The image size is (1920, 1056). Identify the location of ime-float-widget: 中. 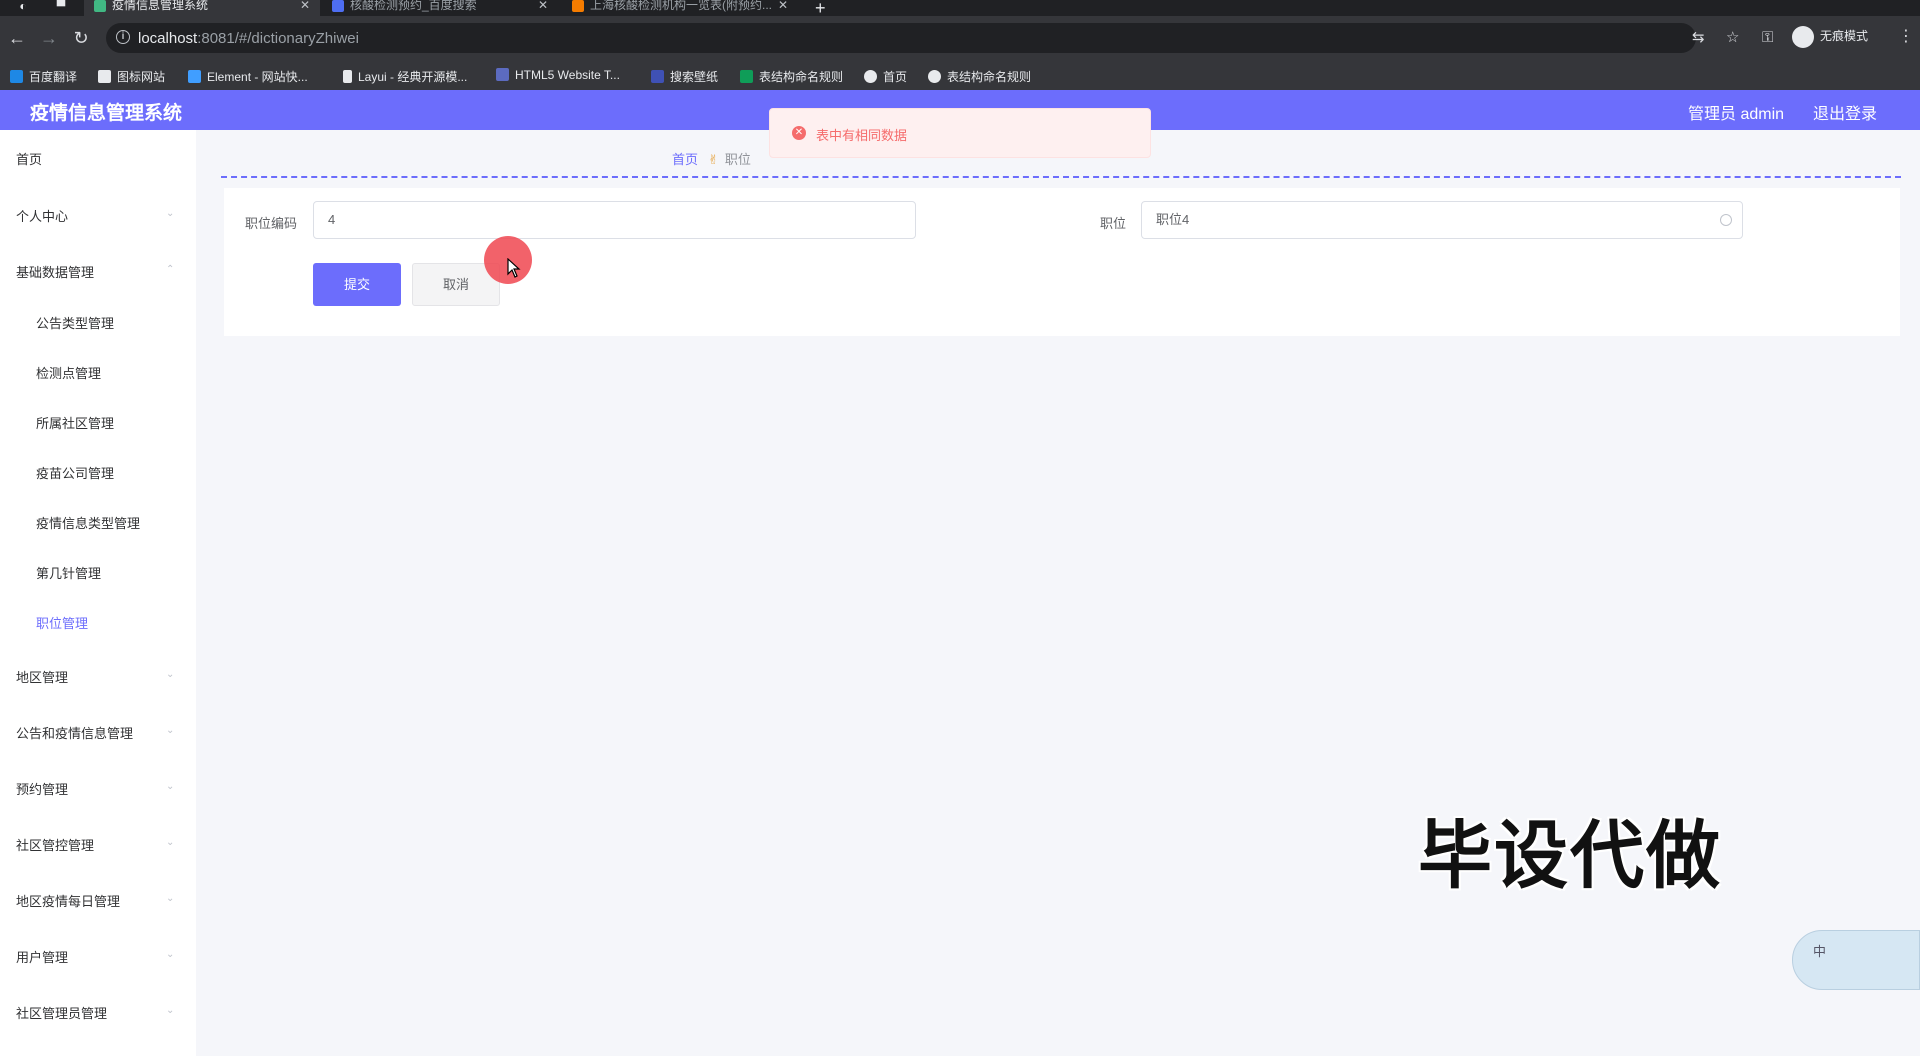
(1856, 960).